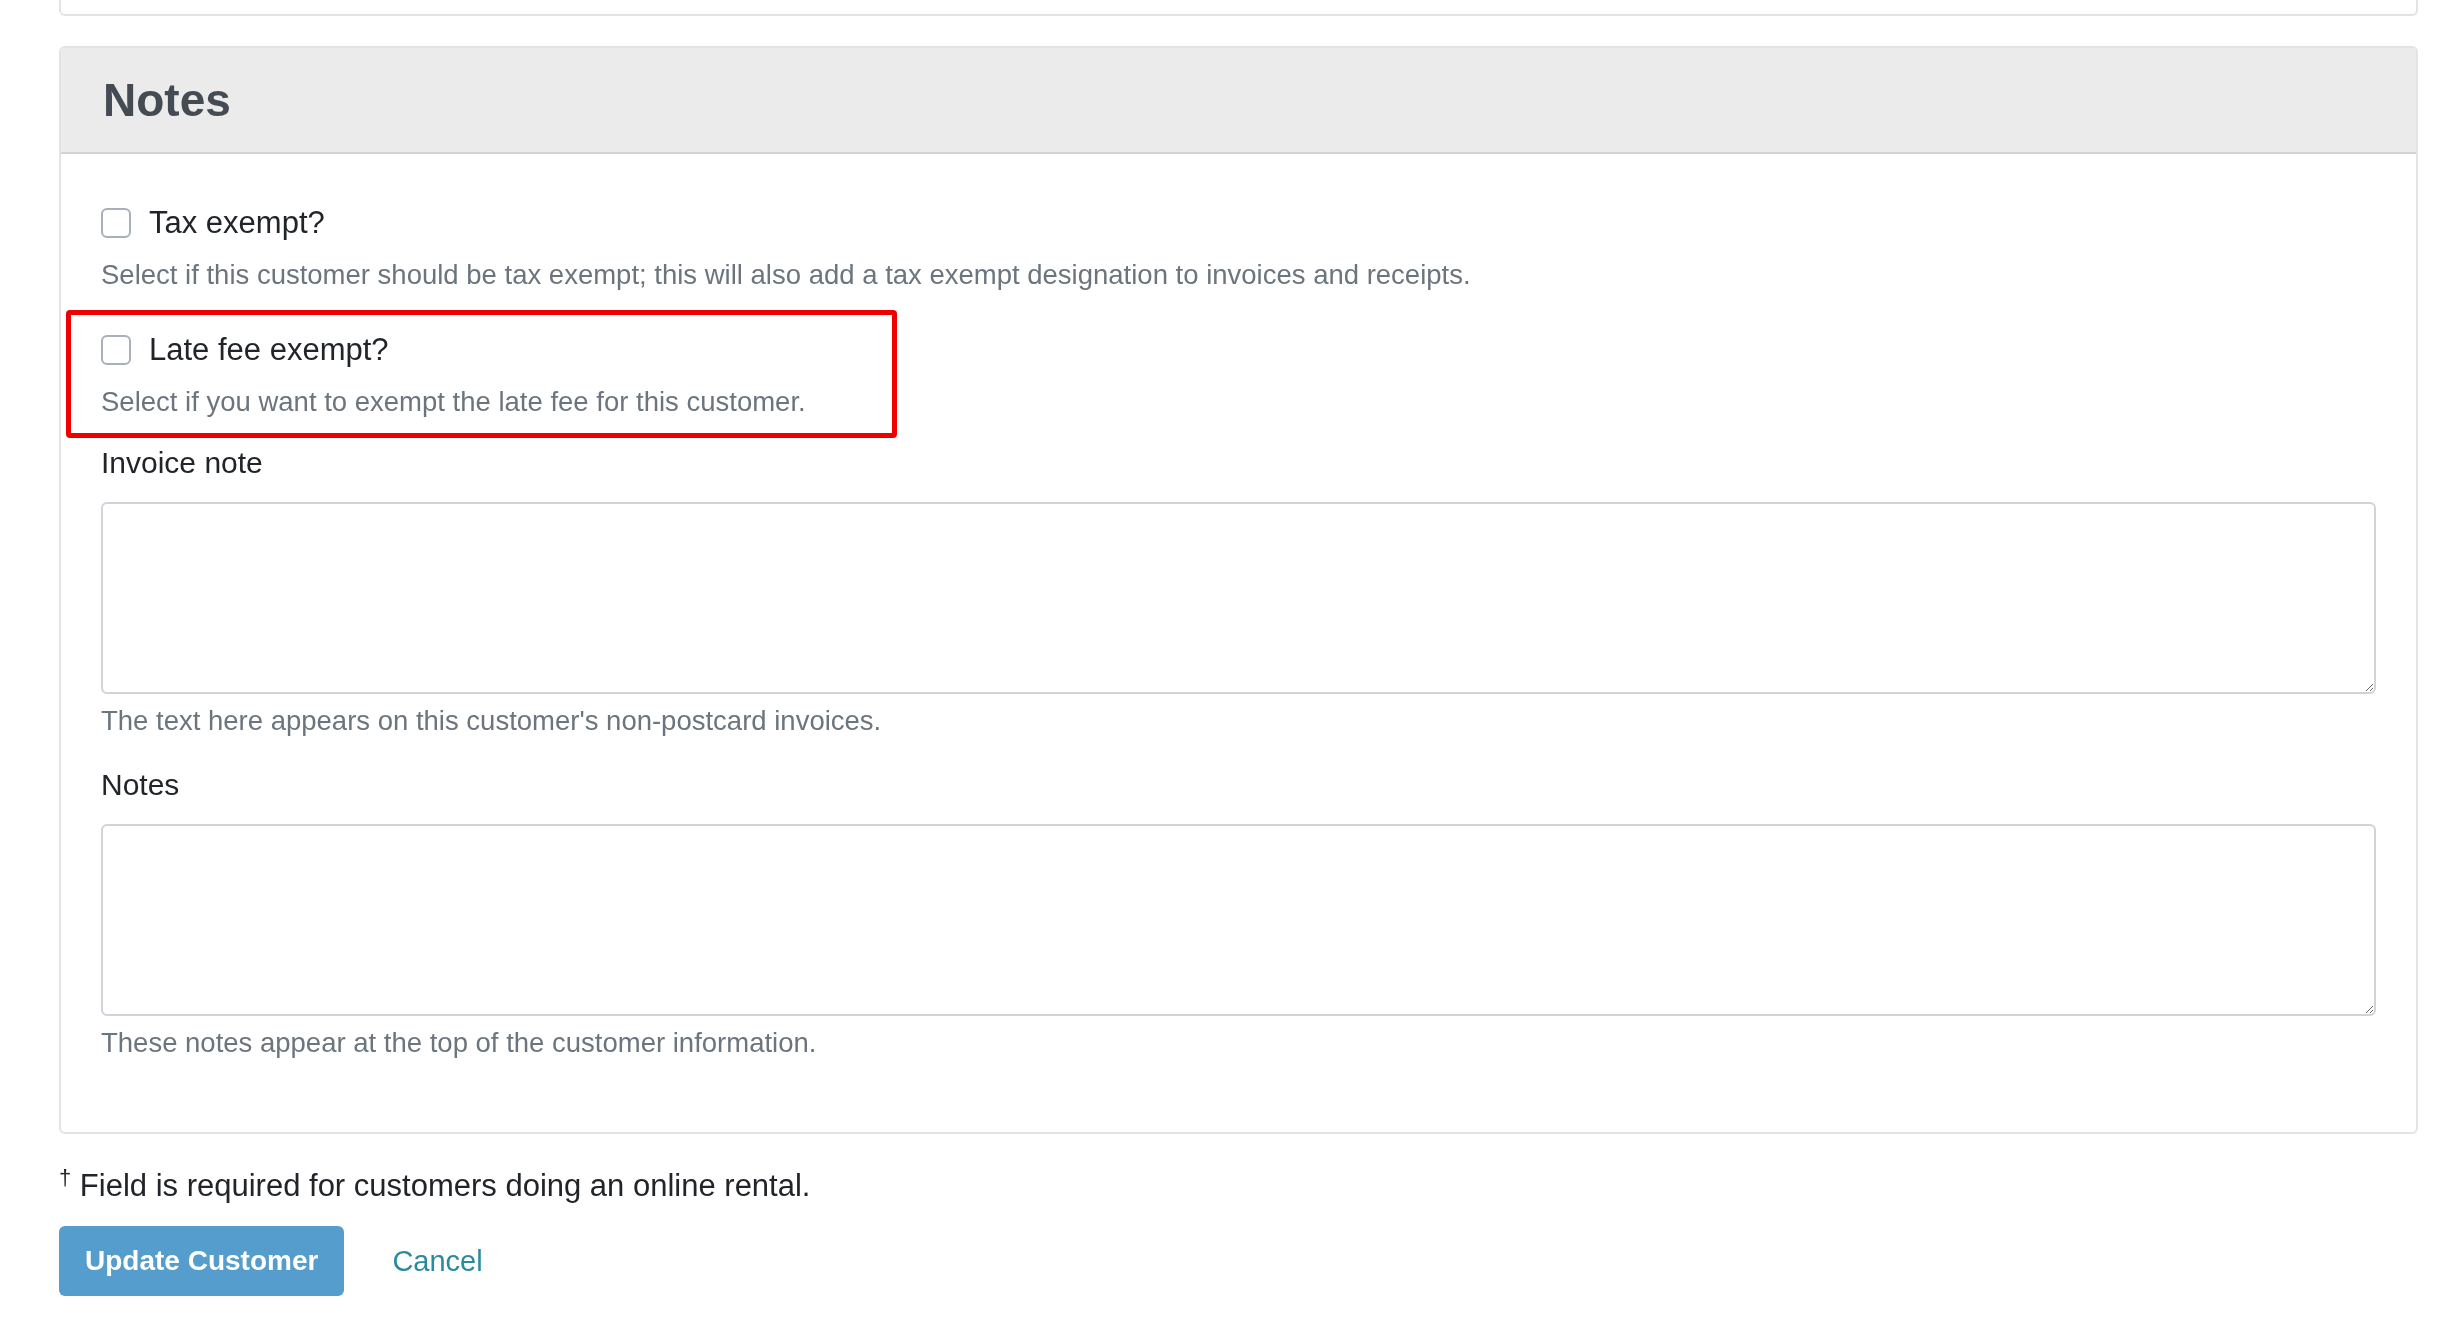 This screenshot has height=1330, width=2440. Describe the element at coordinates (454, 402) in the screenshot. I see `help-text: Select if you want to exempt the late fee for this customer.` at that location.